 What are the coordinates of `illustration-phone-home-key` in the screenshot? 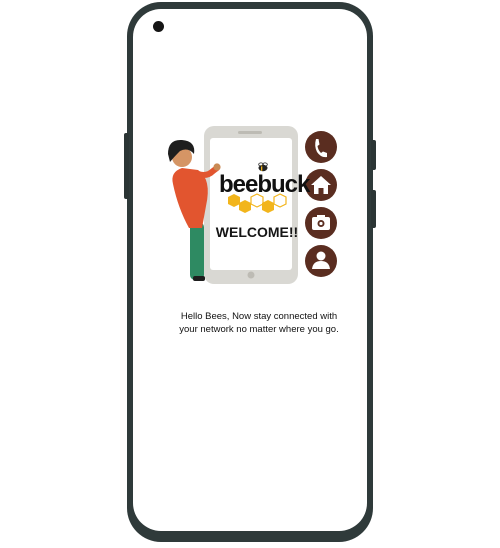 It's located at (251, 275).